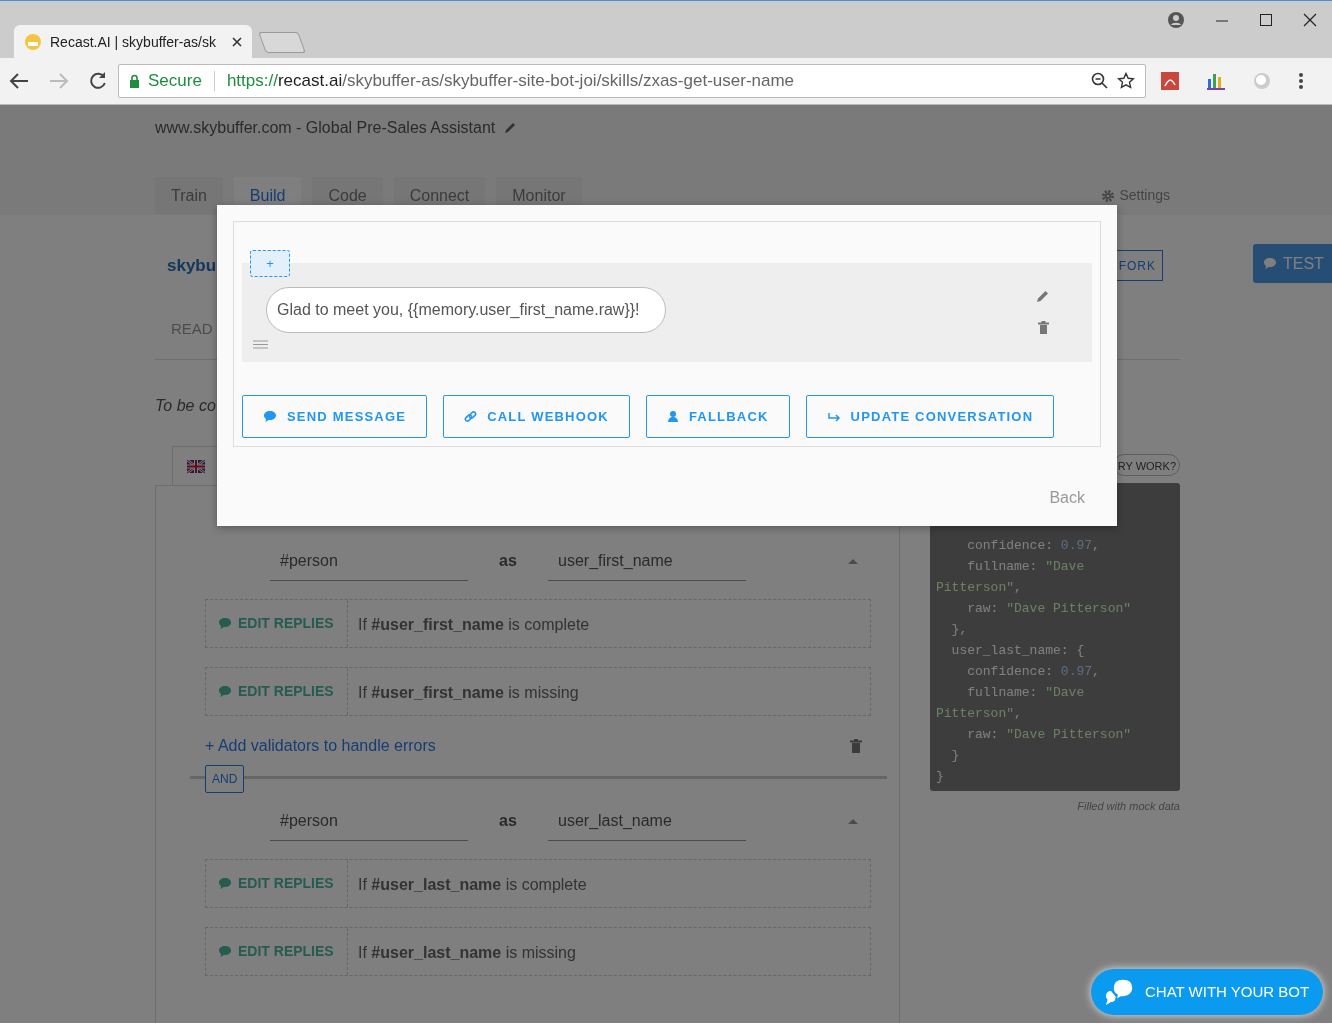 The height and width of the screenshot is (1024, 1332). What do you see at coordinates (175, 81) in the screenshot?
I see `secure-label: Secure` at bounding box center [175, 81].